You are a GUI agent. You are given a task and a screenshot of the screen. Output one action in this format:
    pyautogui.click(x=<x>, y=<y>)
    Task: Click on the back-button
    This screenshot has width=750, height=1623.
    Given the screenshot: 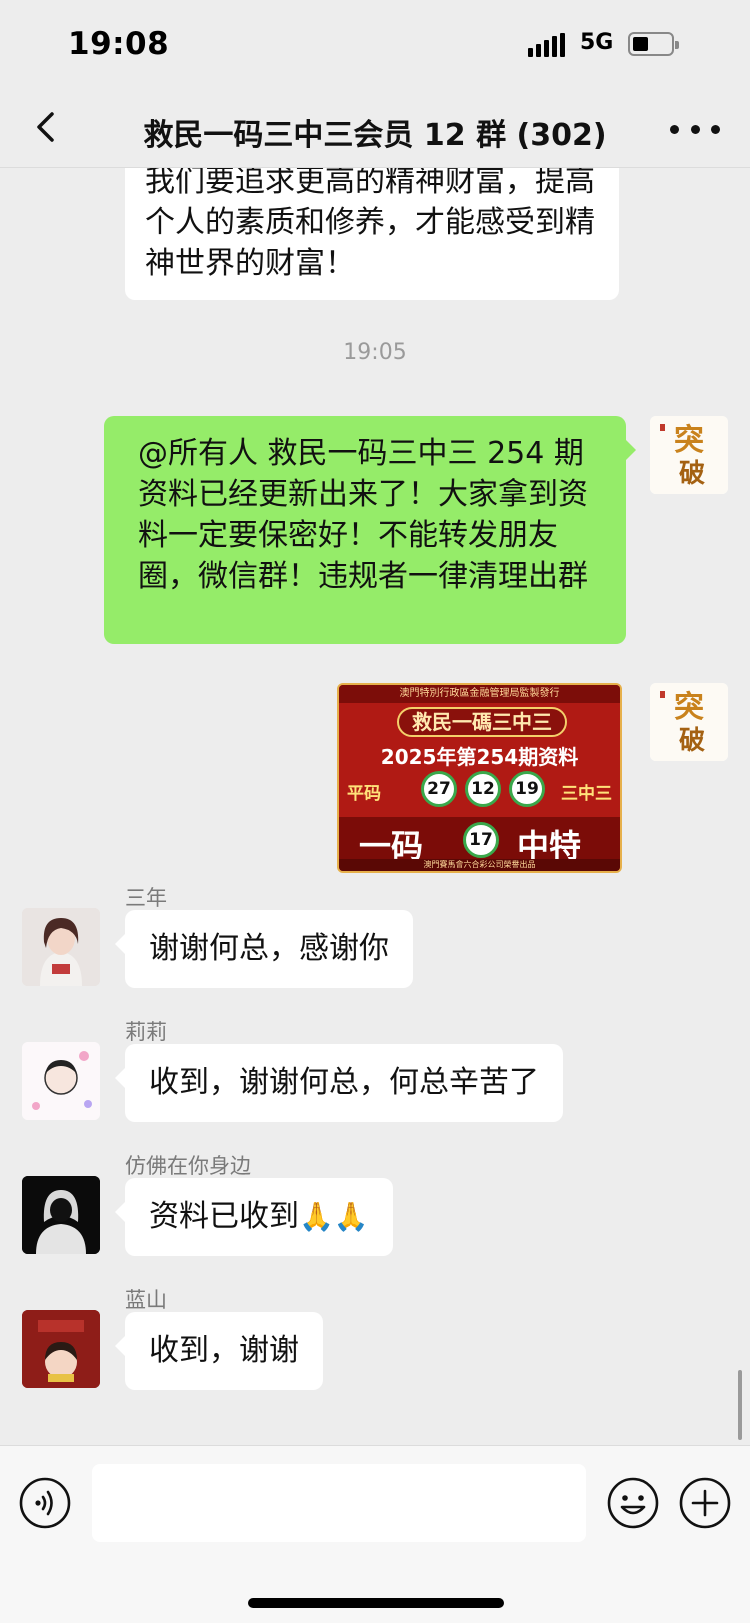 What is the action you would take?
    pyautogui.click(x=47, y=127)
    